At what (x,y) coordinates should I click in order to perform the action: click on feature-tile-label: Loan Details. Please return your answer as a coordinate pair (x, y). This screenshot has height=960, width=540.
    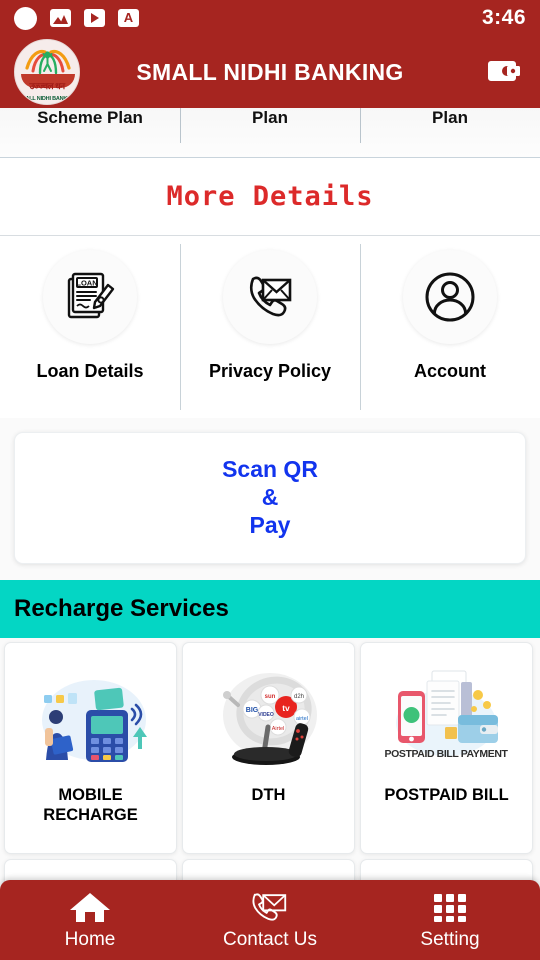
    Looking at the image, I should click on (90, 371).